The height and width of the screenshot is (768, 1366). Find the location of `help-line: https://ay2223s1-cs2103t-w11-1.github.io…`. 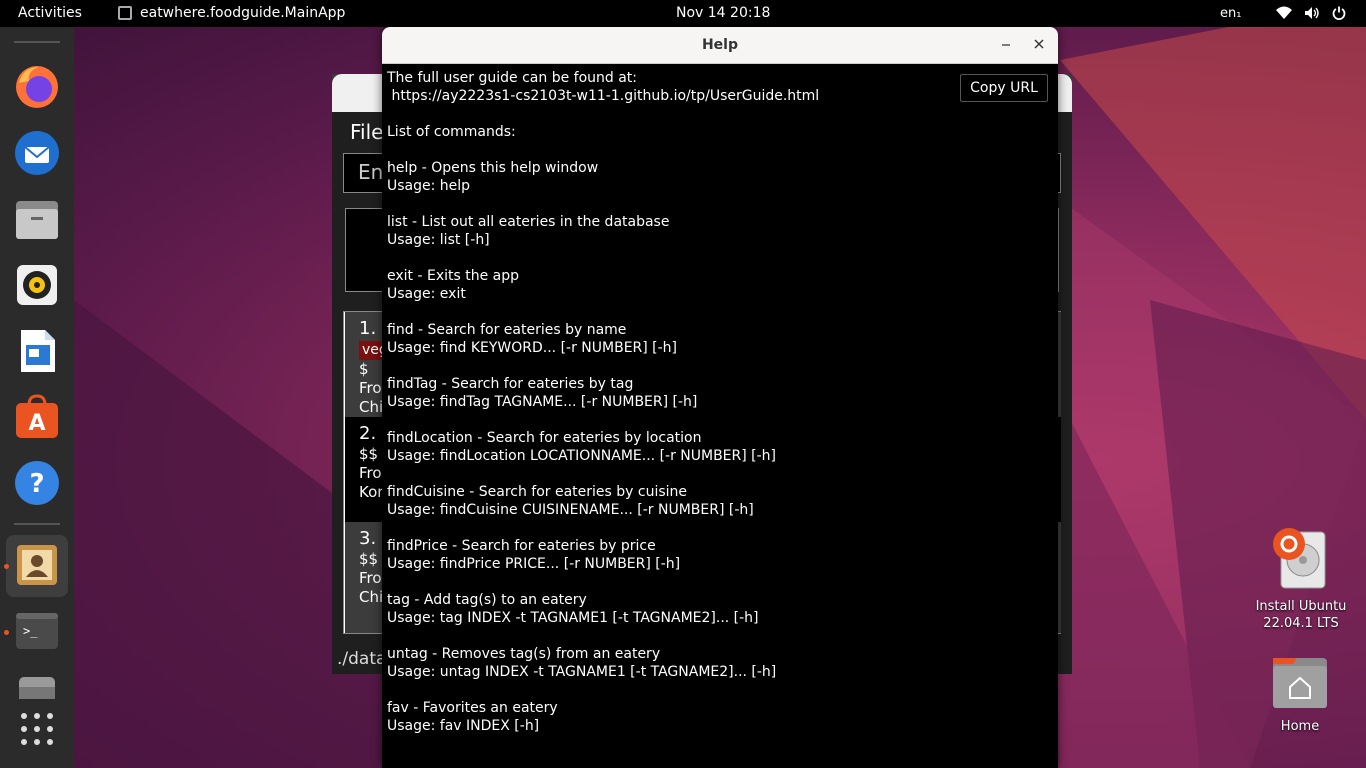

help-line: https://ay2223s1-cs2103t-w11-1.github.io… is located at coordinates (667, 96).